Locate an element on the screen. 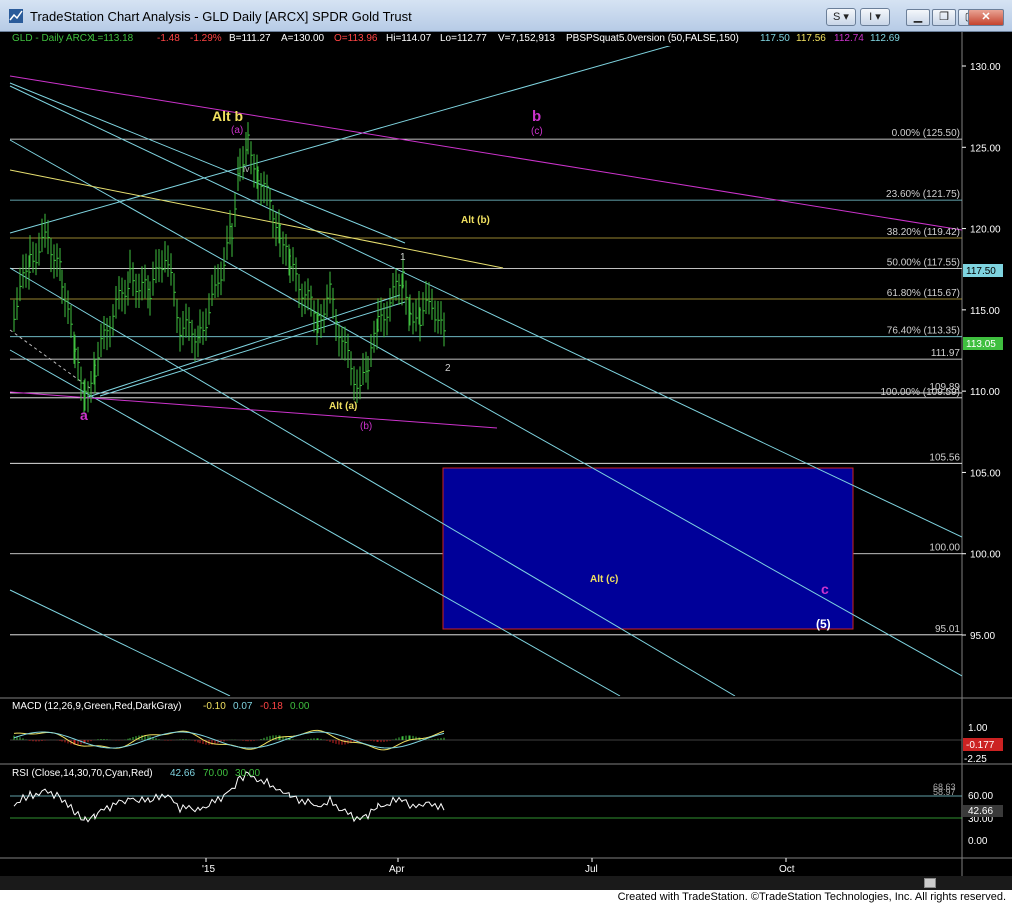 Image resolution: width=1012 pixels, height=906 pixels. i-dropdown-button: I ▾ is located at coordinates (875, 17).